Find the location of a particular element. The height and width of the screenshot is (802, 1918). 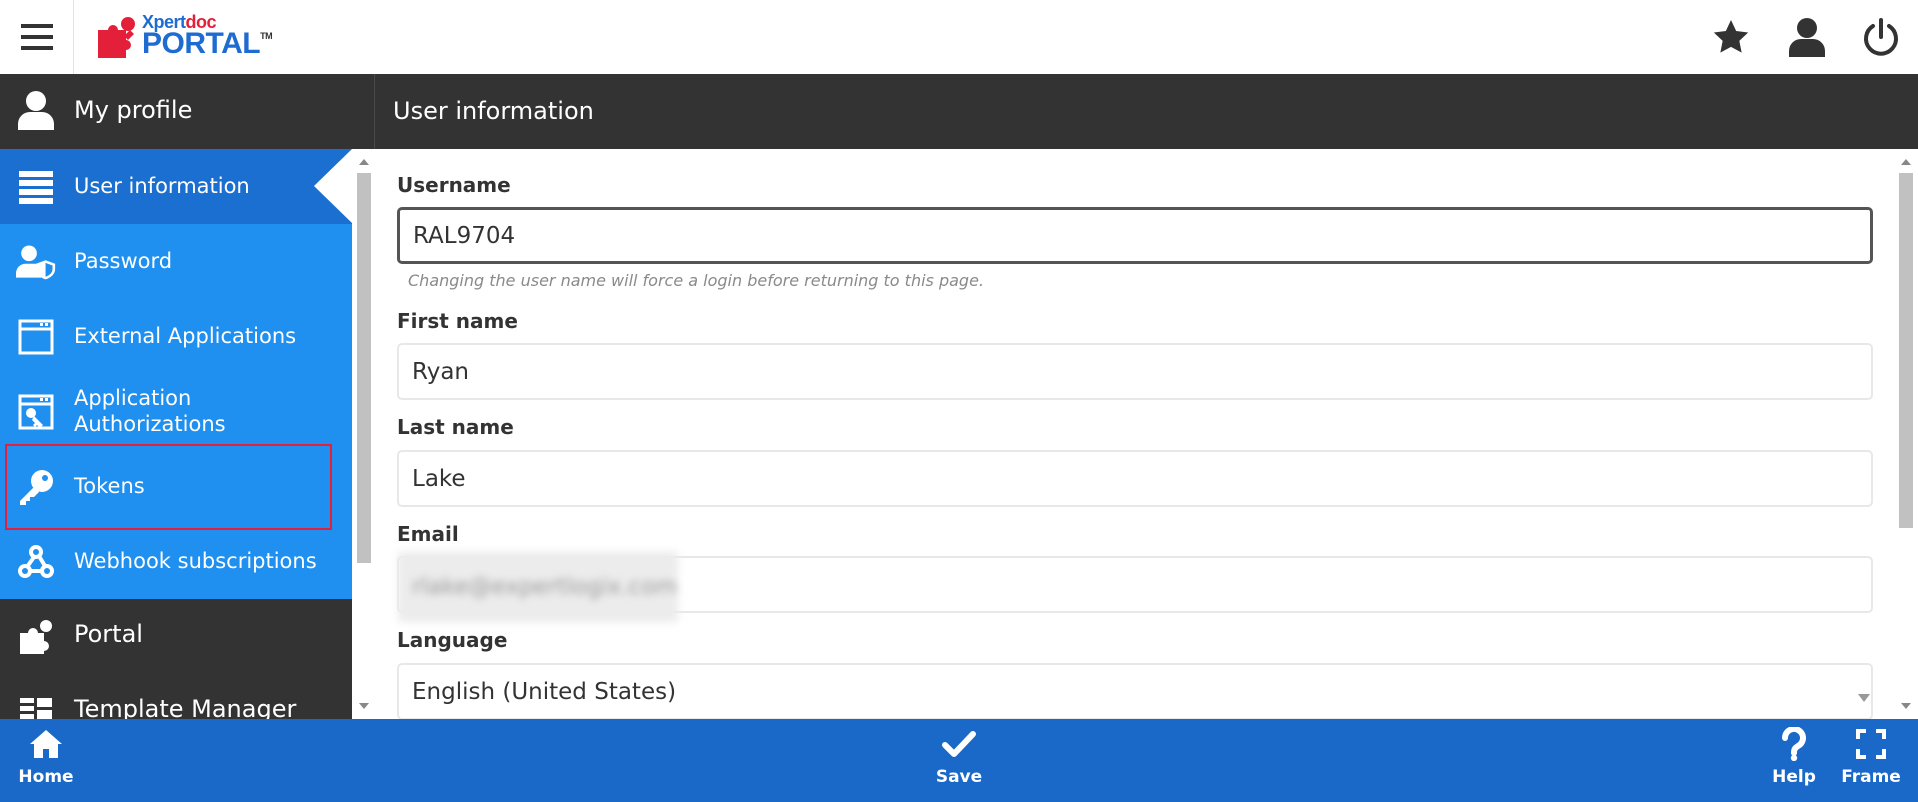

logo-puzzle-icon is located at coordinates (117, 37).